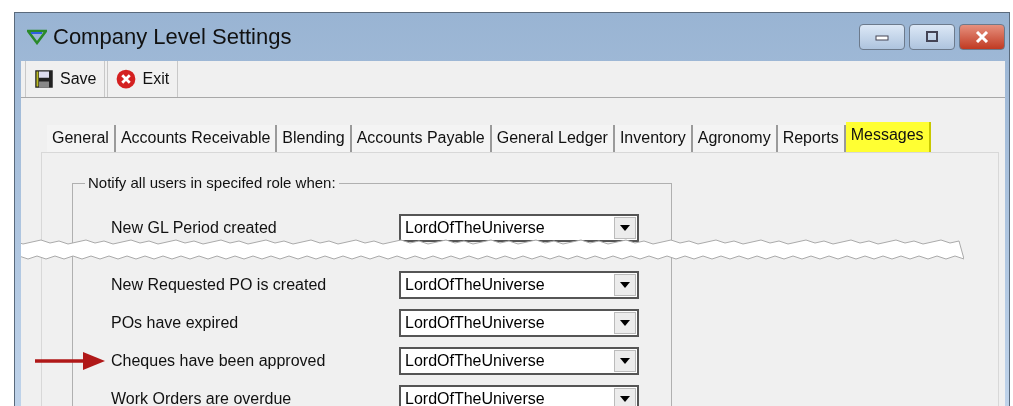 The image size is (1013, 406). What do you see at coordinates (143, 79) in the screenshot?
I see `exit-button: Exit` at bounding box center [143, 79].